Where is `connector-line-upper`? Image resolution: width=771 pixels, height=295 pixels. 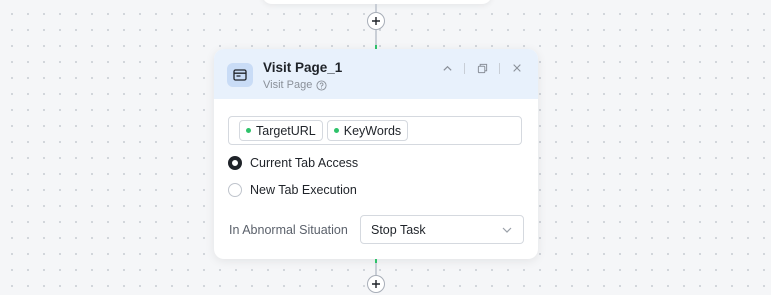
connector-line-upper is located at coordinates (376, 37).